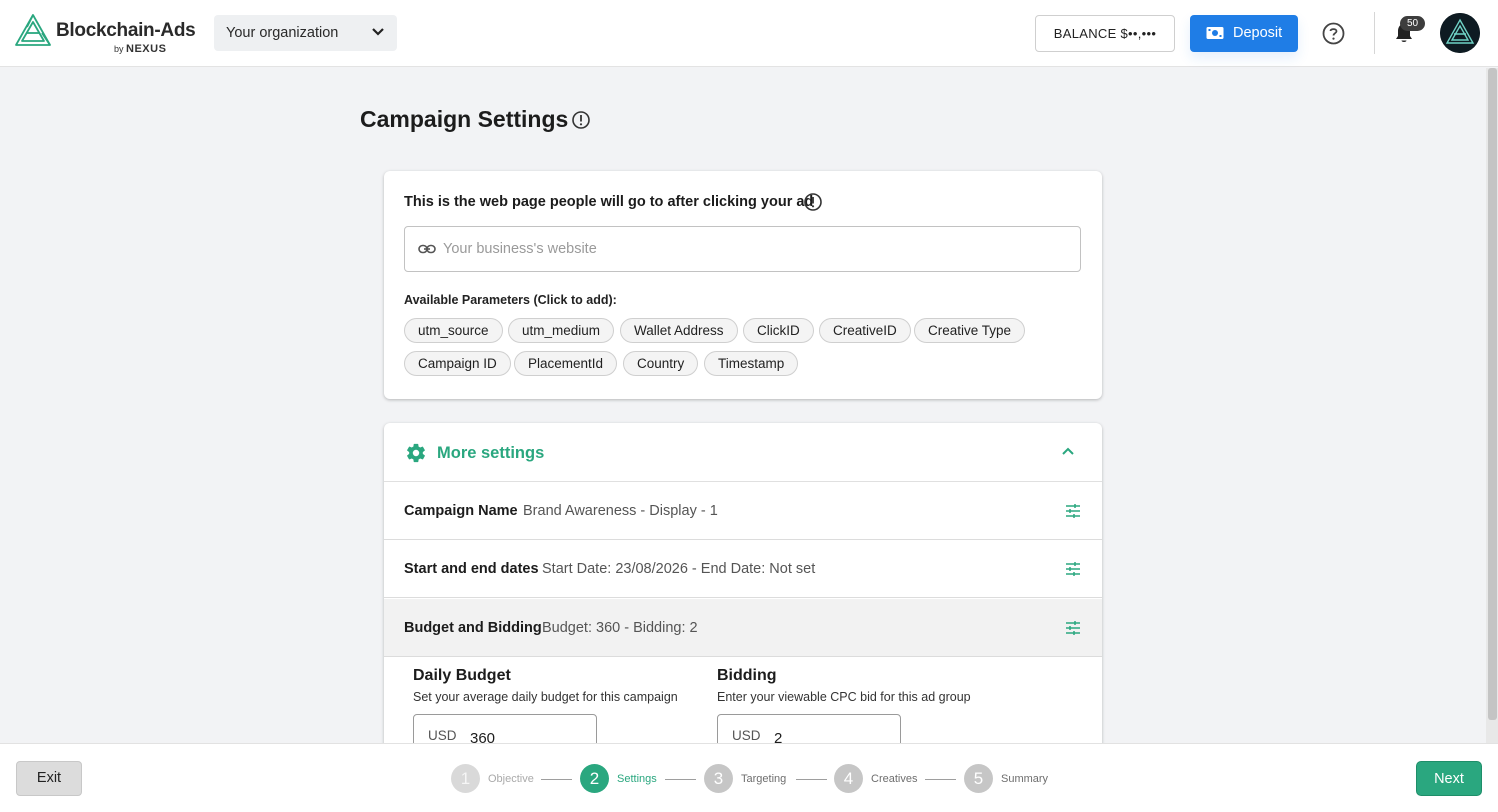 The width and height of the screenshot is (1498, 812). What do you see at coordinates (637, 779) in the screenshot?
I see `step-label: Settings` at bounding box center [637, 779].